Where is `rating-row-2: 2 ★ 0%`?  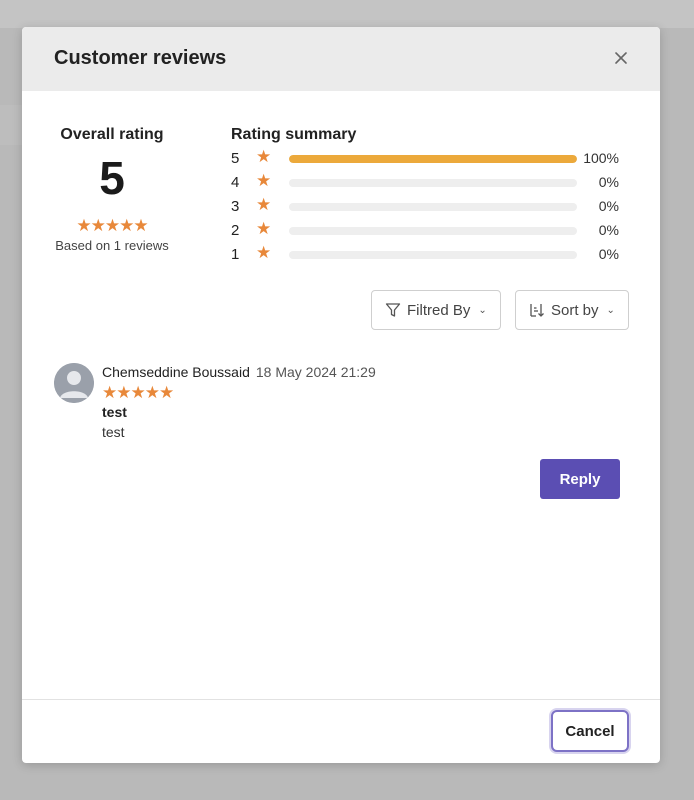 rating-row-2: 2 ★ 0% is located at coordinates (431, 230).